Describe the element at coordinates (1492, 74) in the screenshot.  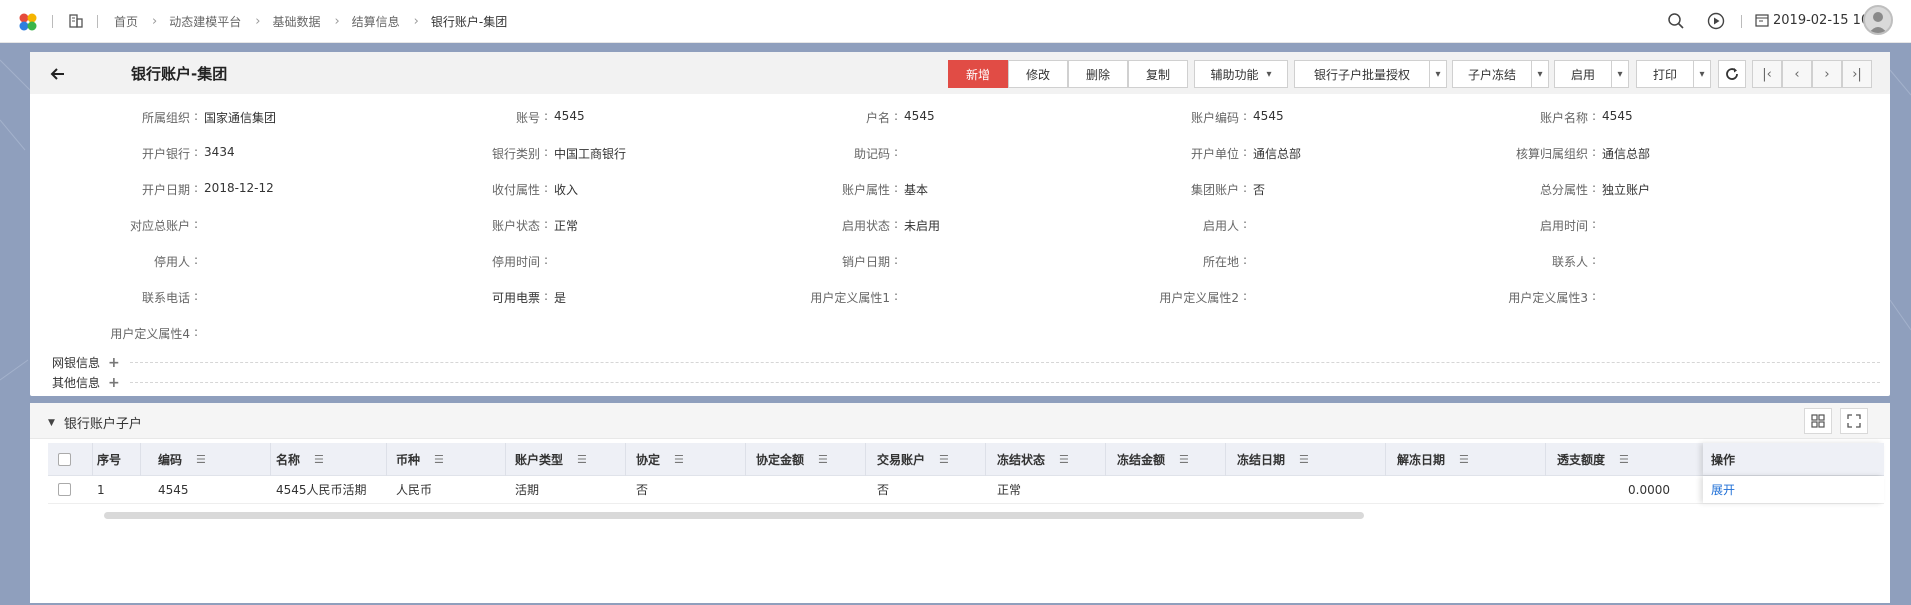
I see `freeze-subaccount-button: 子户冻结` at that location.